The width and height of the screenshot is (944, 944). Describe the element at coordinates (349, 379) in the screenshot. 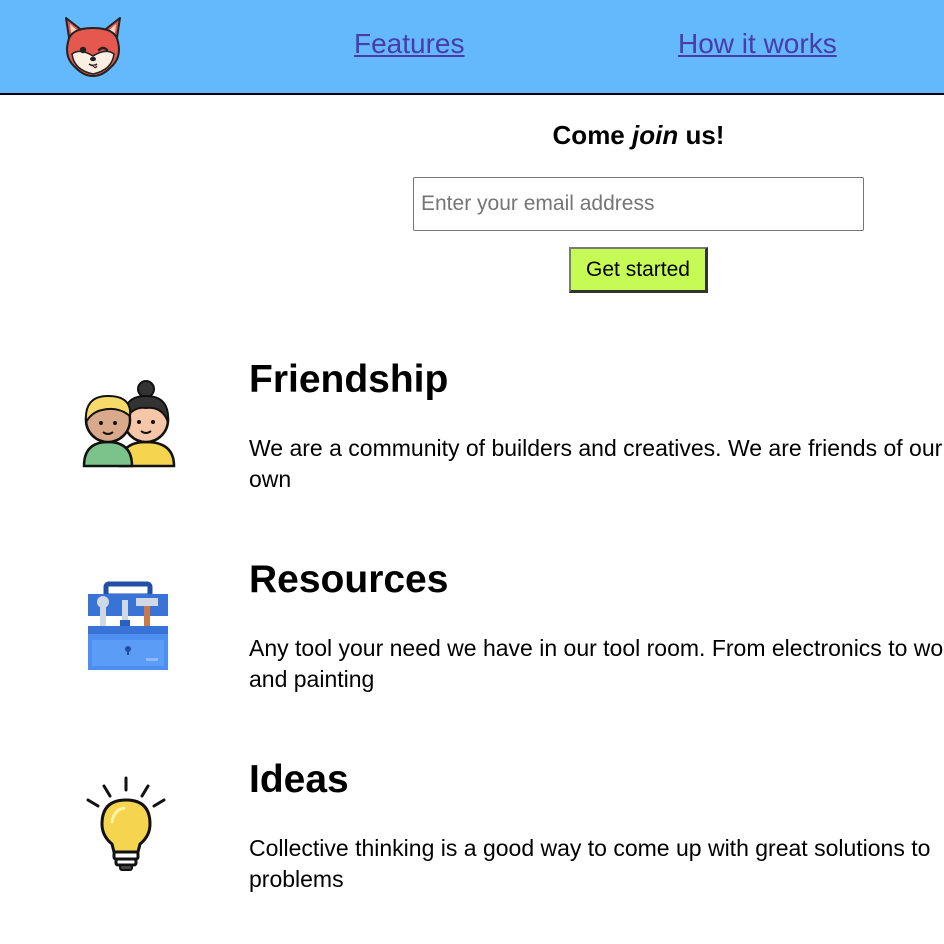

I see `feature-title: Friendship` at that location.